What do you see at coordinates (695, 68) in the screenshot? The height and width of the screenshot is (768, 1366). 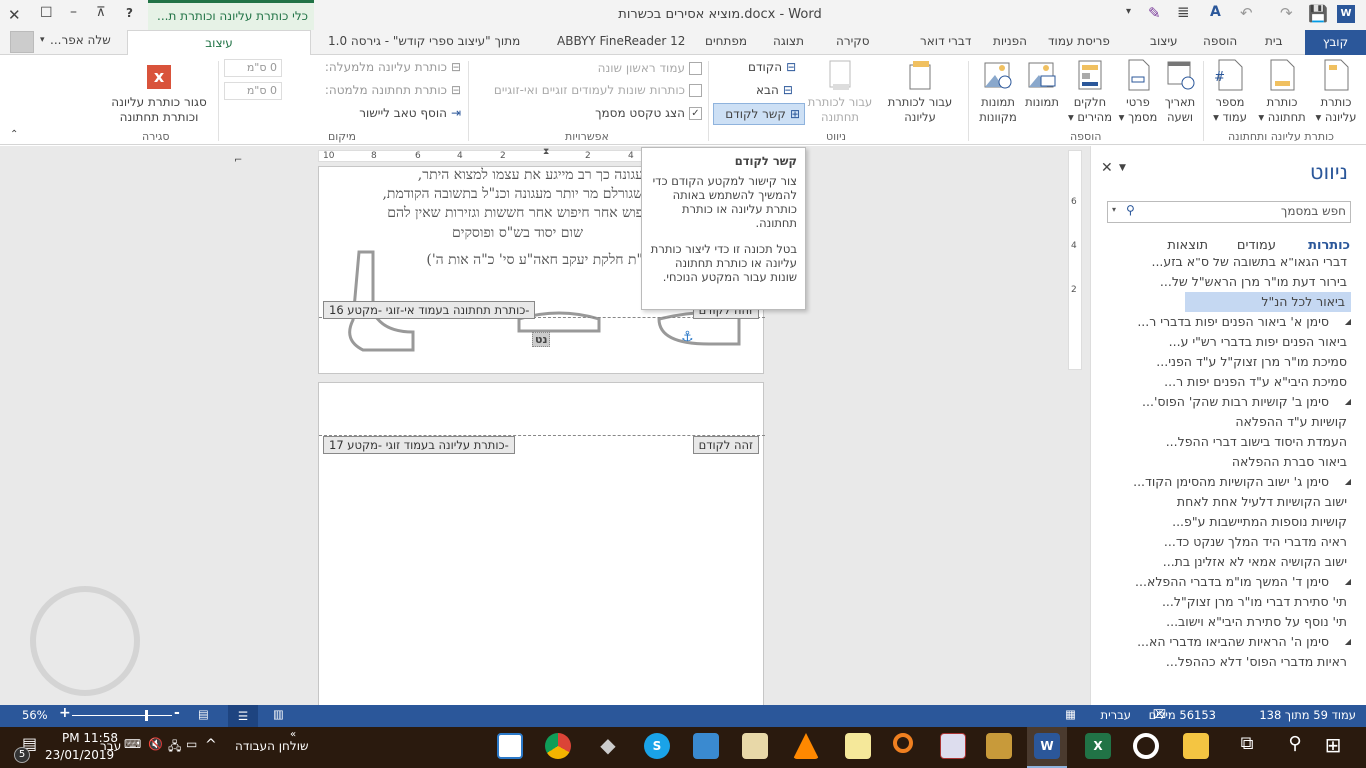 I see `checkbox` at bounding box center [695, 68].